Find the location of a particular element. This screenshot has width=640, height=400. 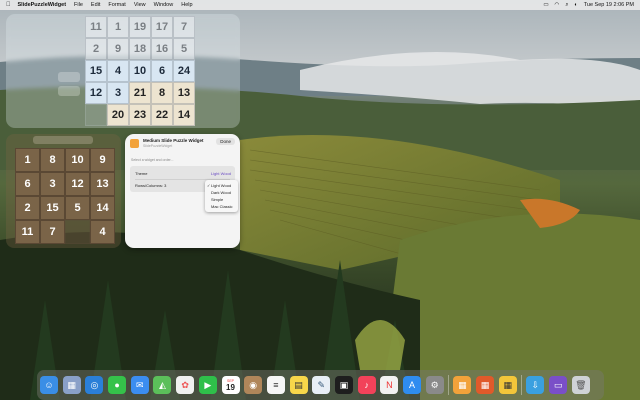

option-label: Dark Wood is located at coordinates (221, 192).